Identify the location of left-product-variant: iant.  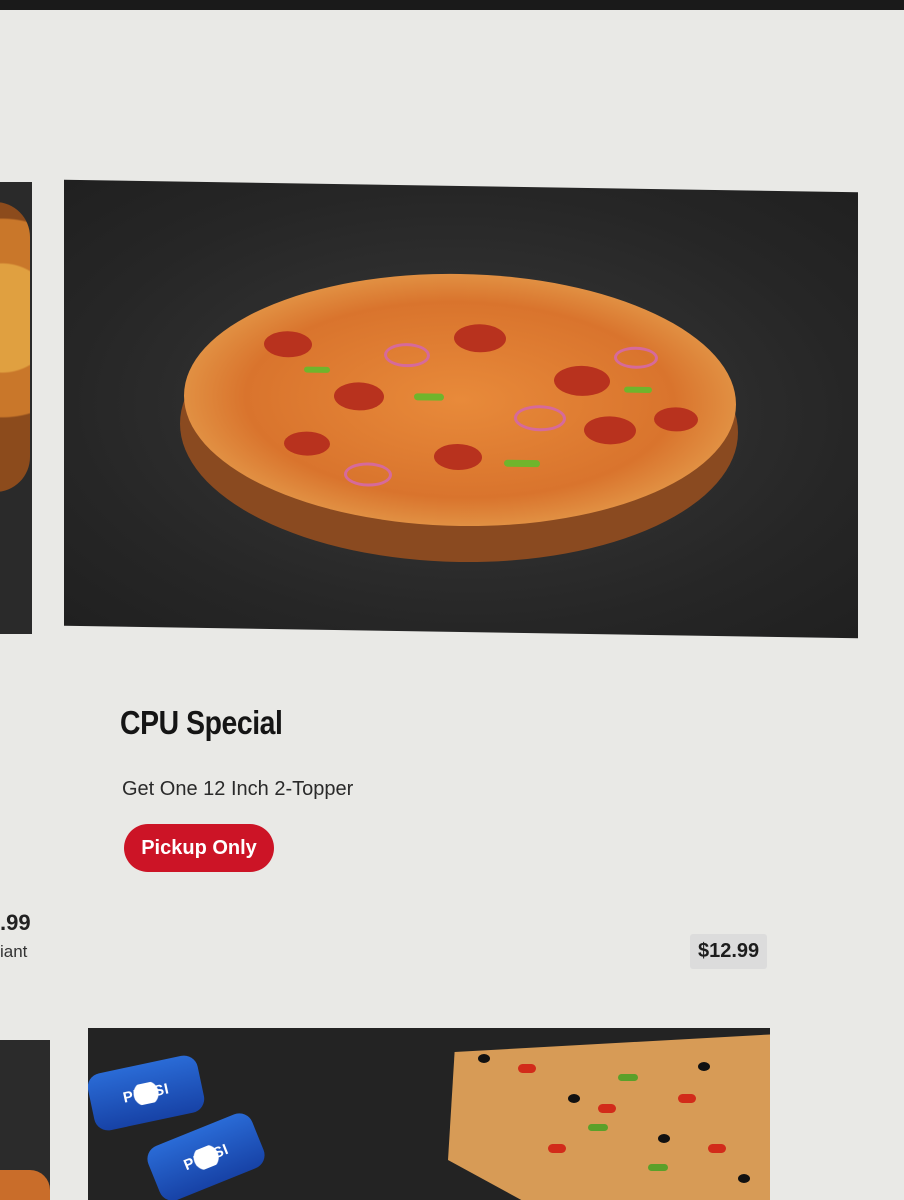
(14, 951).